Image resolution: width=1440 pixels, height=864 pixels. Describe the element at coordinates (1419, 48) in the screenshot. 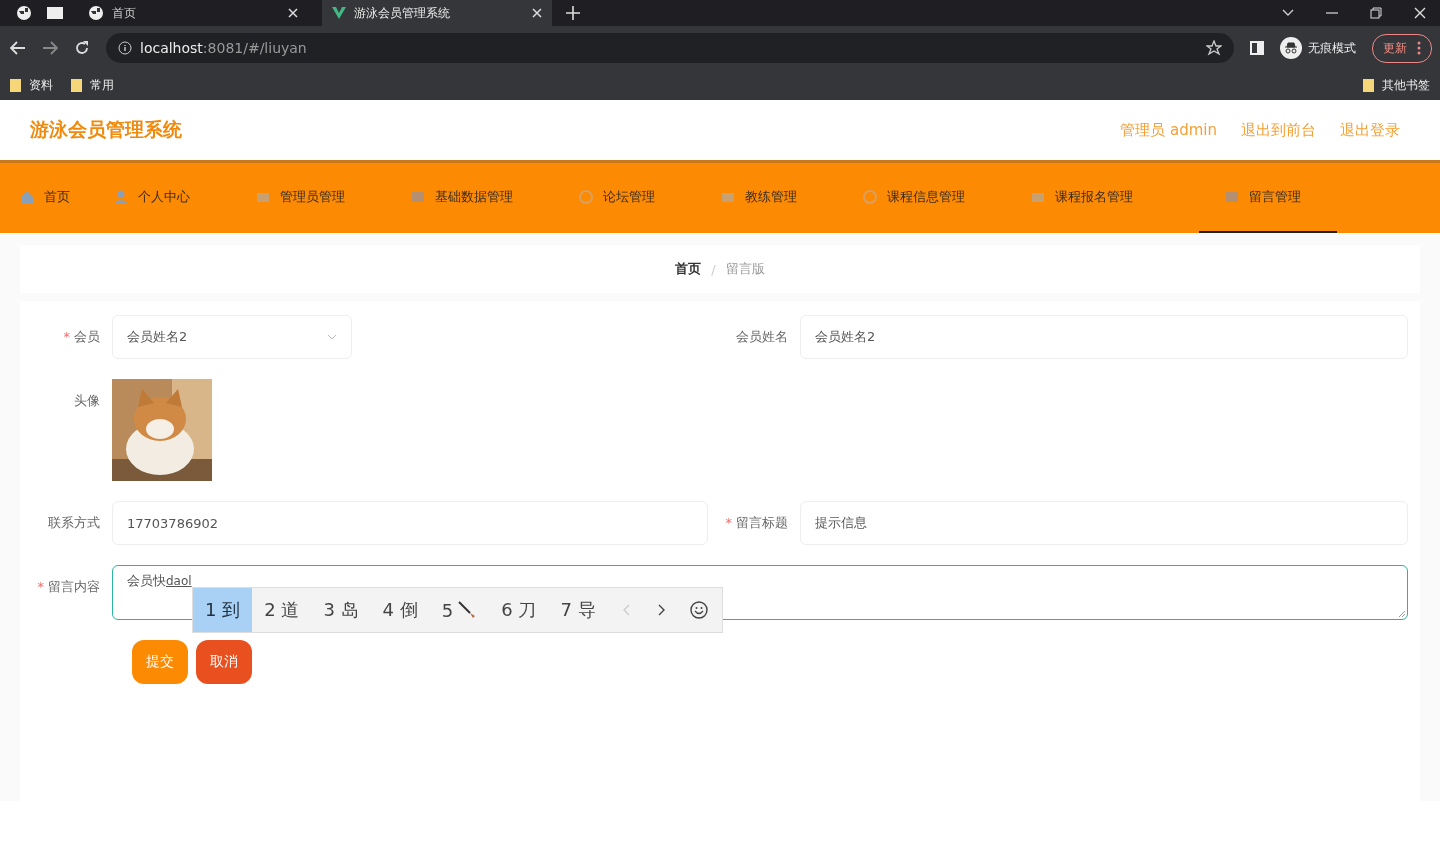

I see `more-icon` at that location.